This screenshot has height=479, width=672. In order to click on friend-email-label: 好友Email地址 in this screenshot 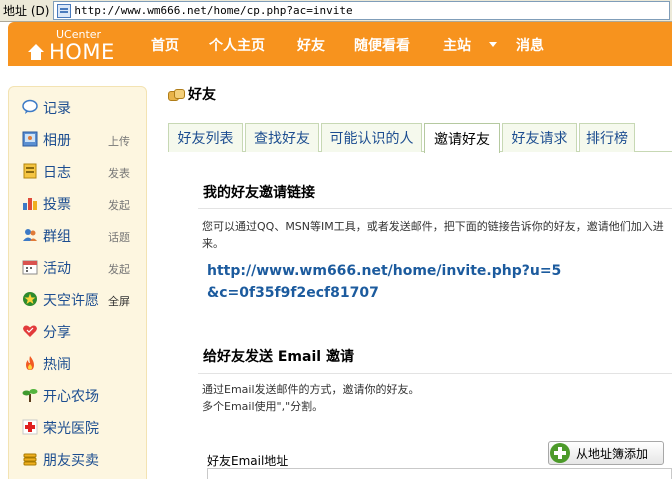, I will do `click(248, 461)`.